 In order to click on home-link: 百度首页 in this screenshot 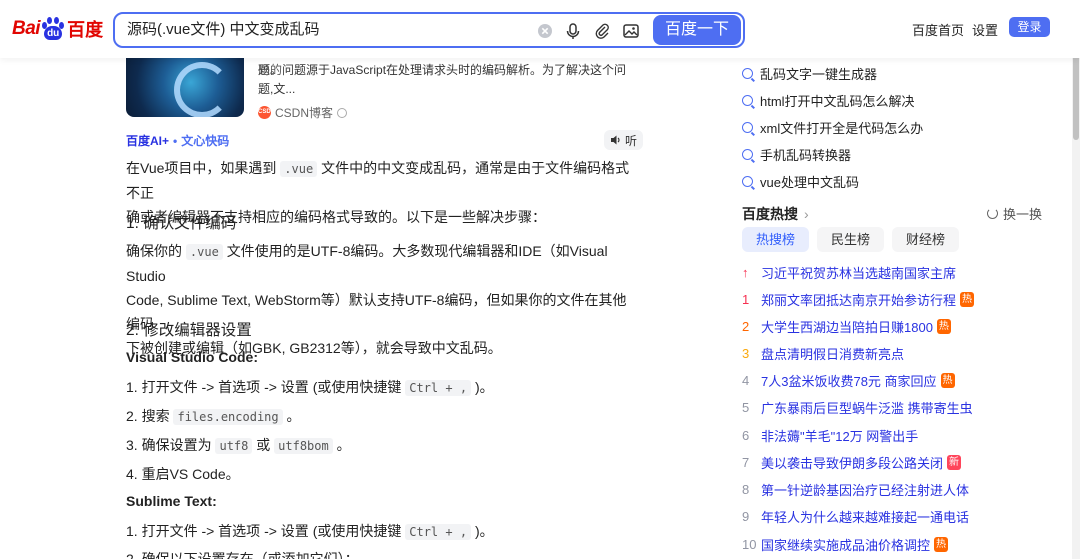, I will do `click(938, 29)`.